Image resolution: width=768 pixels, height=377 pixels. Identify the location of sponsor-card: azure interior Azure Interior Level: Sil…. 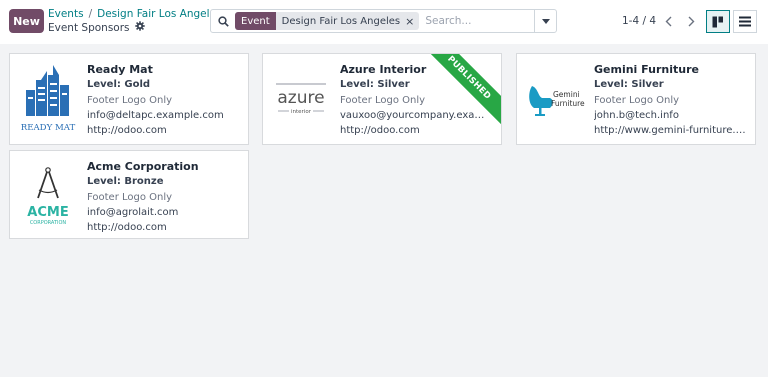
(382, 99).